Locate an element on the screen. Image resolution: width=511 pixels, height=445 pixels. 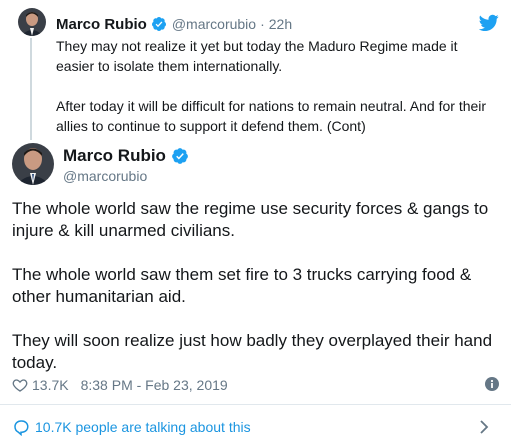
parent-tweet-header: Marco Rubio @marcorubio · 22h is located at coordinates (174, 24).